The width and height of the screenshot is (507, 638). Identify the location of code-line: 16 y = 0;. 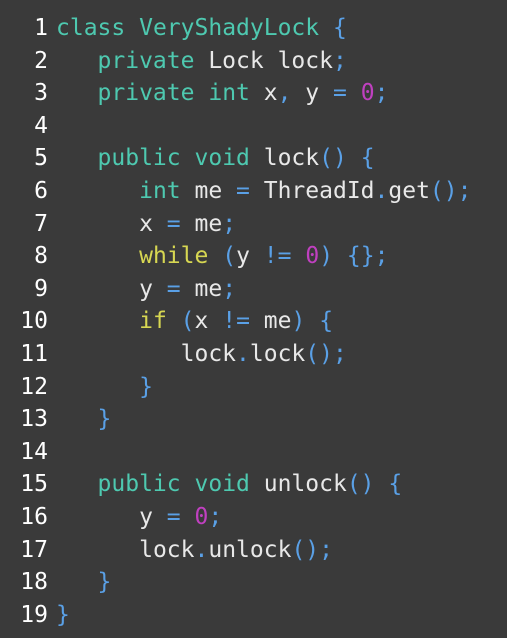
(253, 517).